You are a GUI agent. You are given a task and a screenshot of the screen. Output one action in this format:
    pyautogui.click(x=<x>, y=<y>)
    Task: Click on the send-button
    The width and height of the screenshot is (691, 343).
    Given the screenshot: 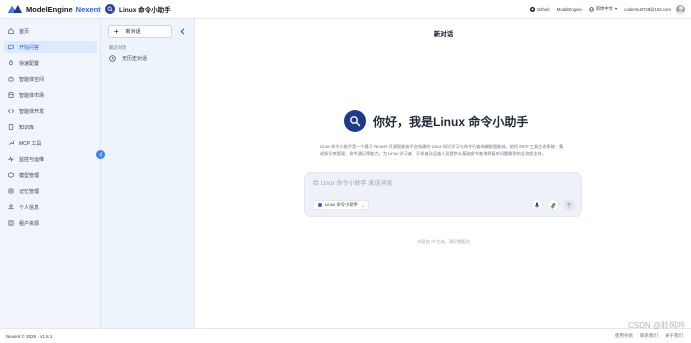 What is the action you would take?
    pyautogui.click(x=569, y=205)
    